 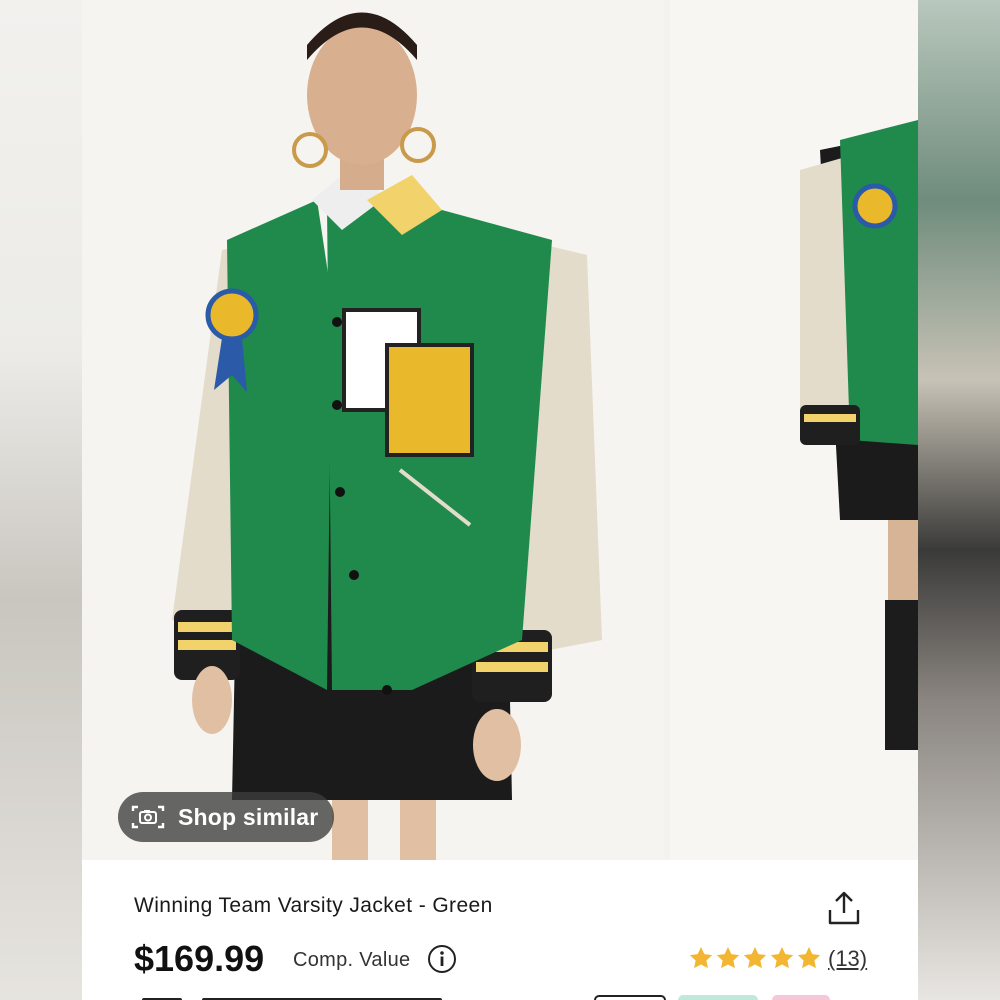 I want to click on shop-similar-label: Shop similar, so click(x=248, y=816).